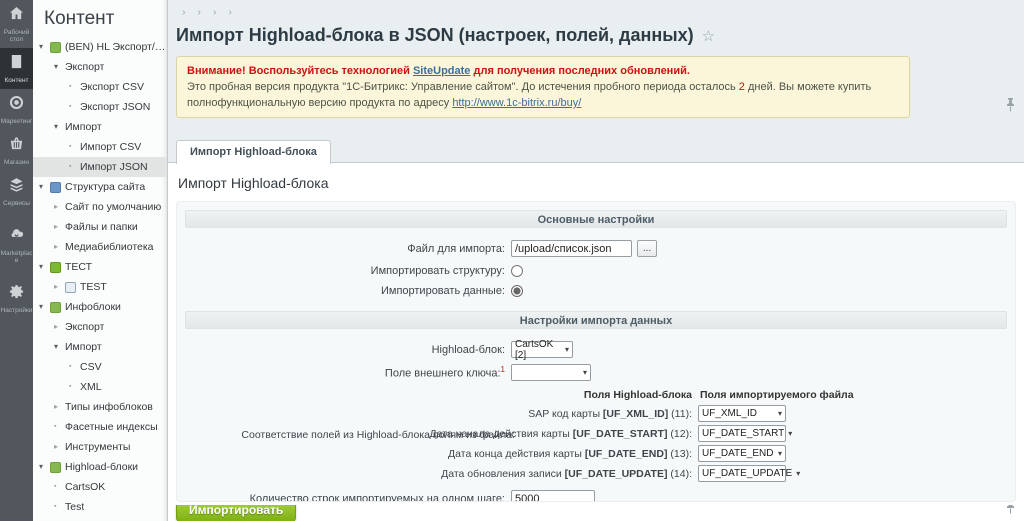 The height and width of the screenshot is (521, 1024). I want to click on sidebar-item: ▾ Экспорт, so click(100, 67).